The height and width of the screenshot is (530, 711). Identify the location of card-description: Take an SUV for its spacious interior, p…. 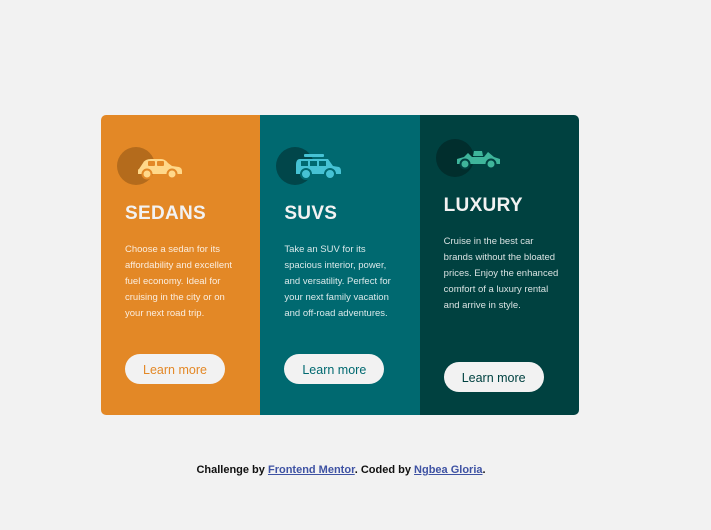
(337, 281).